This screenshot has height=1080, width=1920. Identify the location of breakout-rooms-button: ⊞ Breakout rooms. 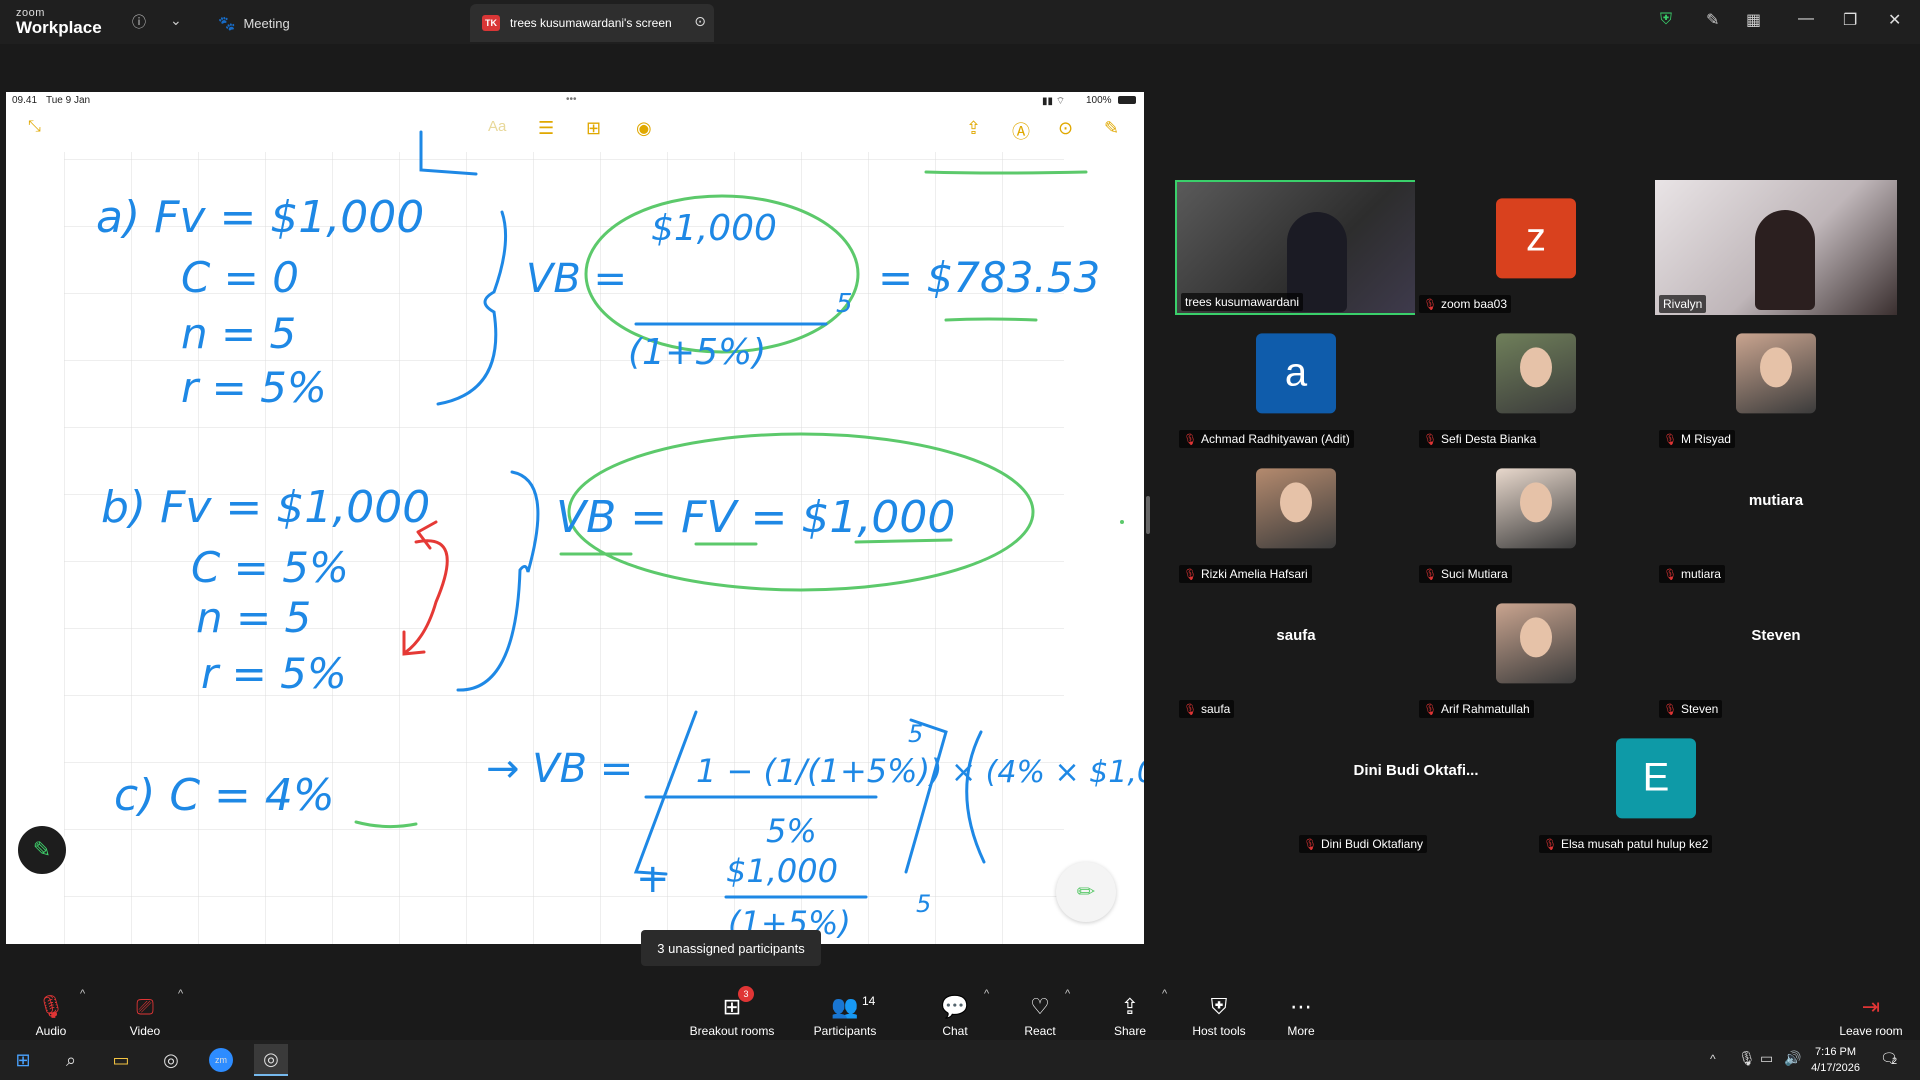
(732, 1011).